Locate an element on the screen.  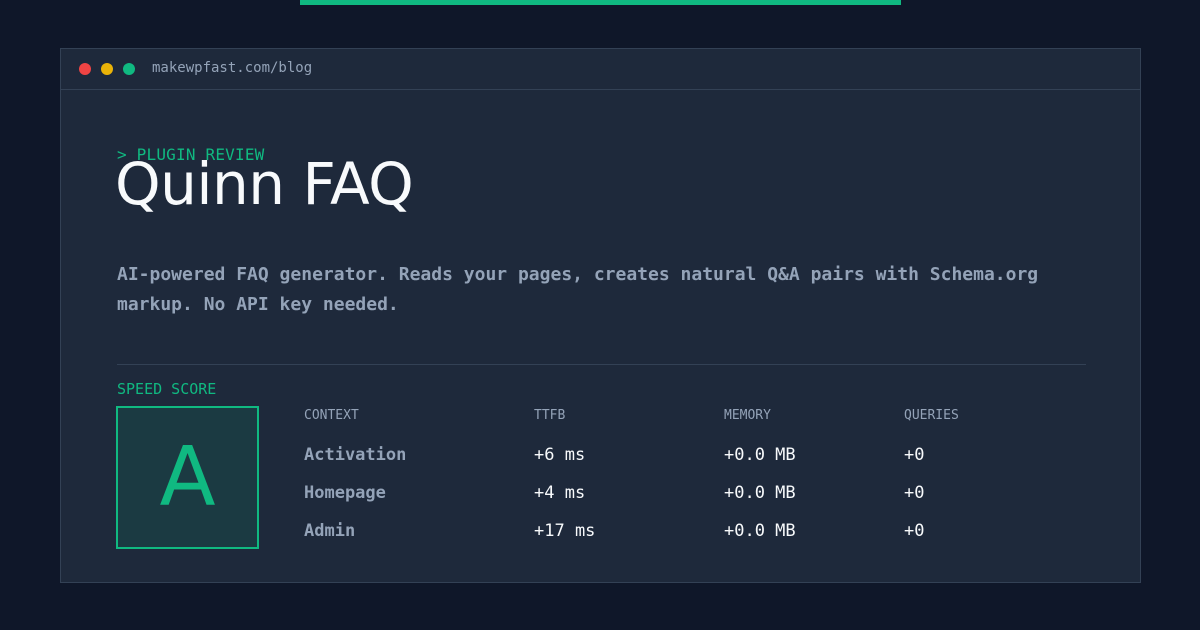
metric-ttfb: +4 ms is located at coordinates (560, 493).